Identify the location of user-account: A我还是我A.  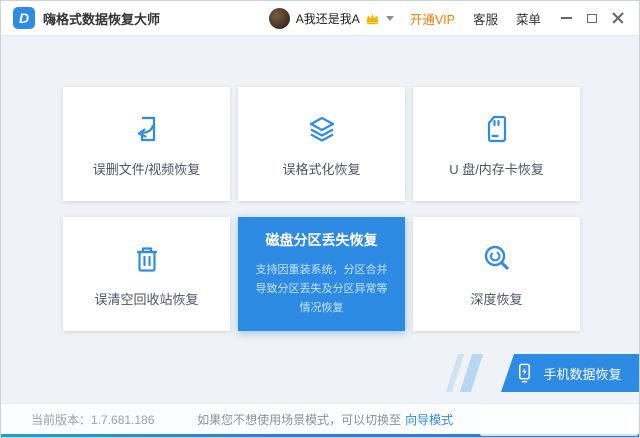
(331, 18).